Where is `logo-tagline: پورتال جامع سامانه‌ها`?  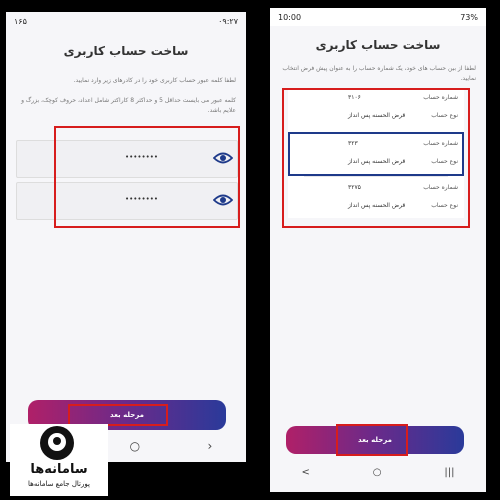 logo-tagline: پورتال جامع سامانه‌ها is located at coordinates (59, 484).